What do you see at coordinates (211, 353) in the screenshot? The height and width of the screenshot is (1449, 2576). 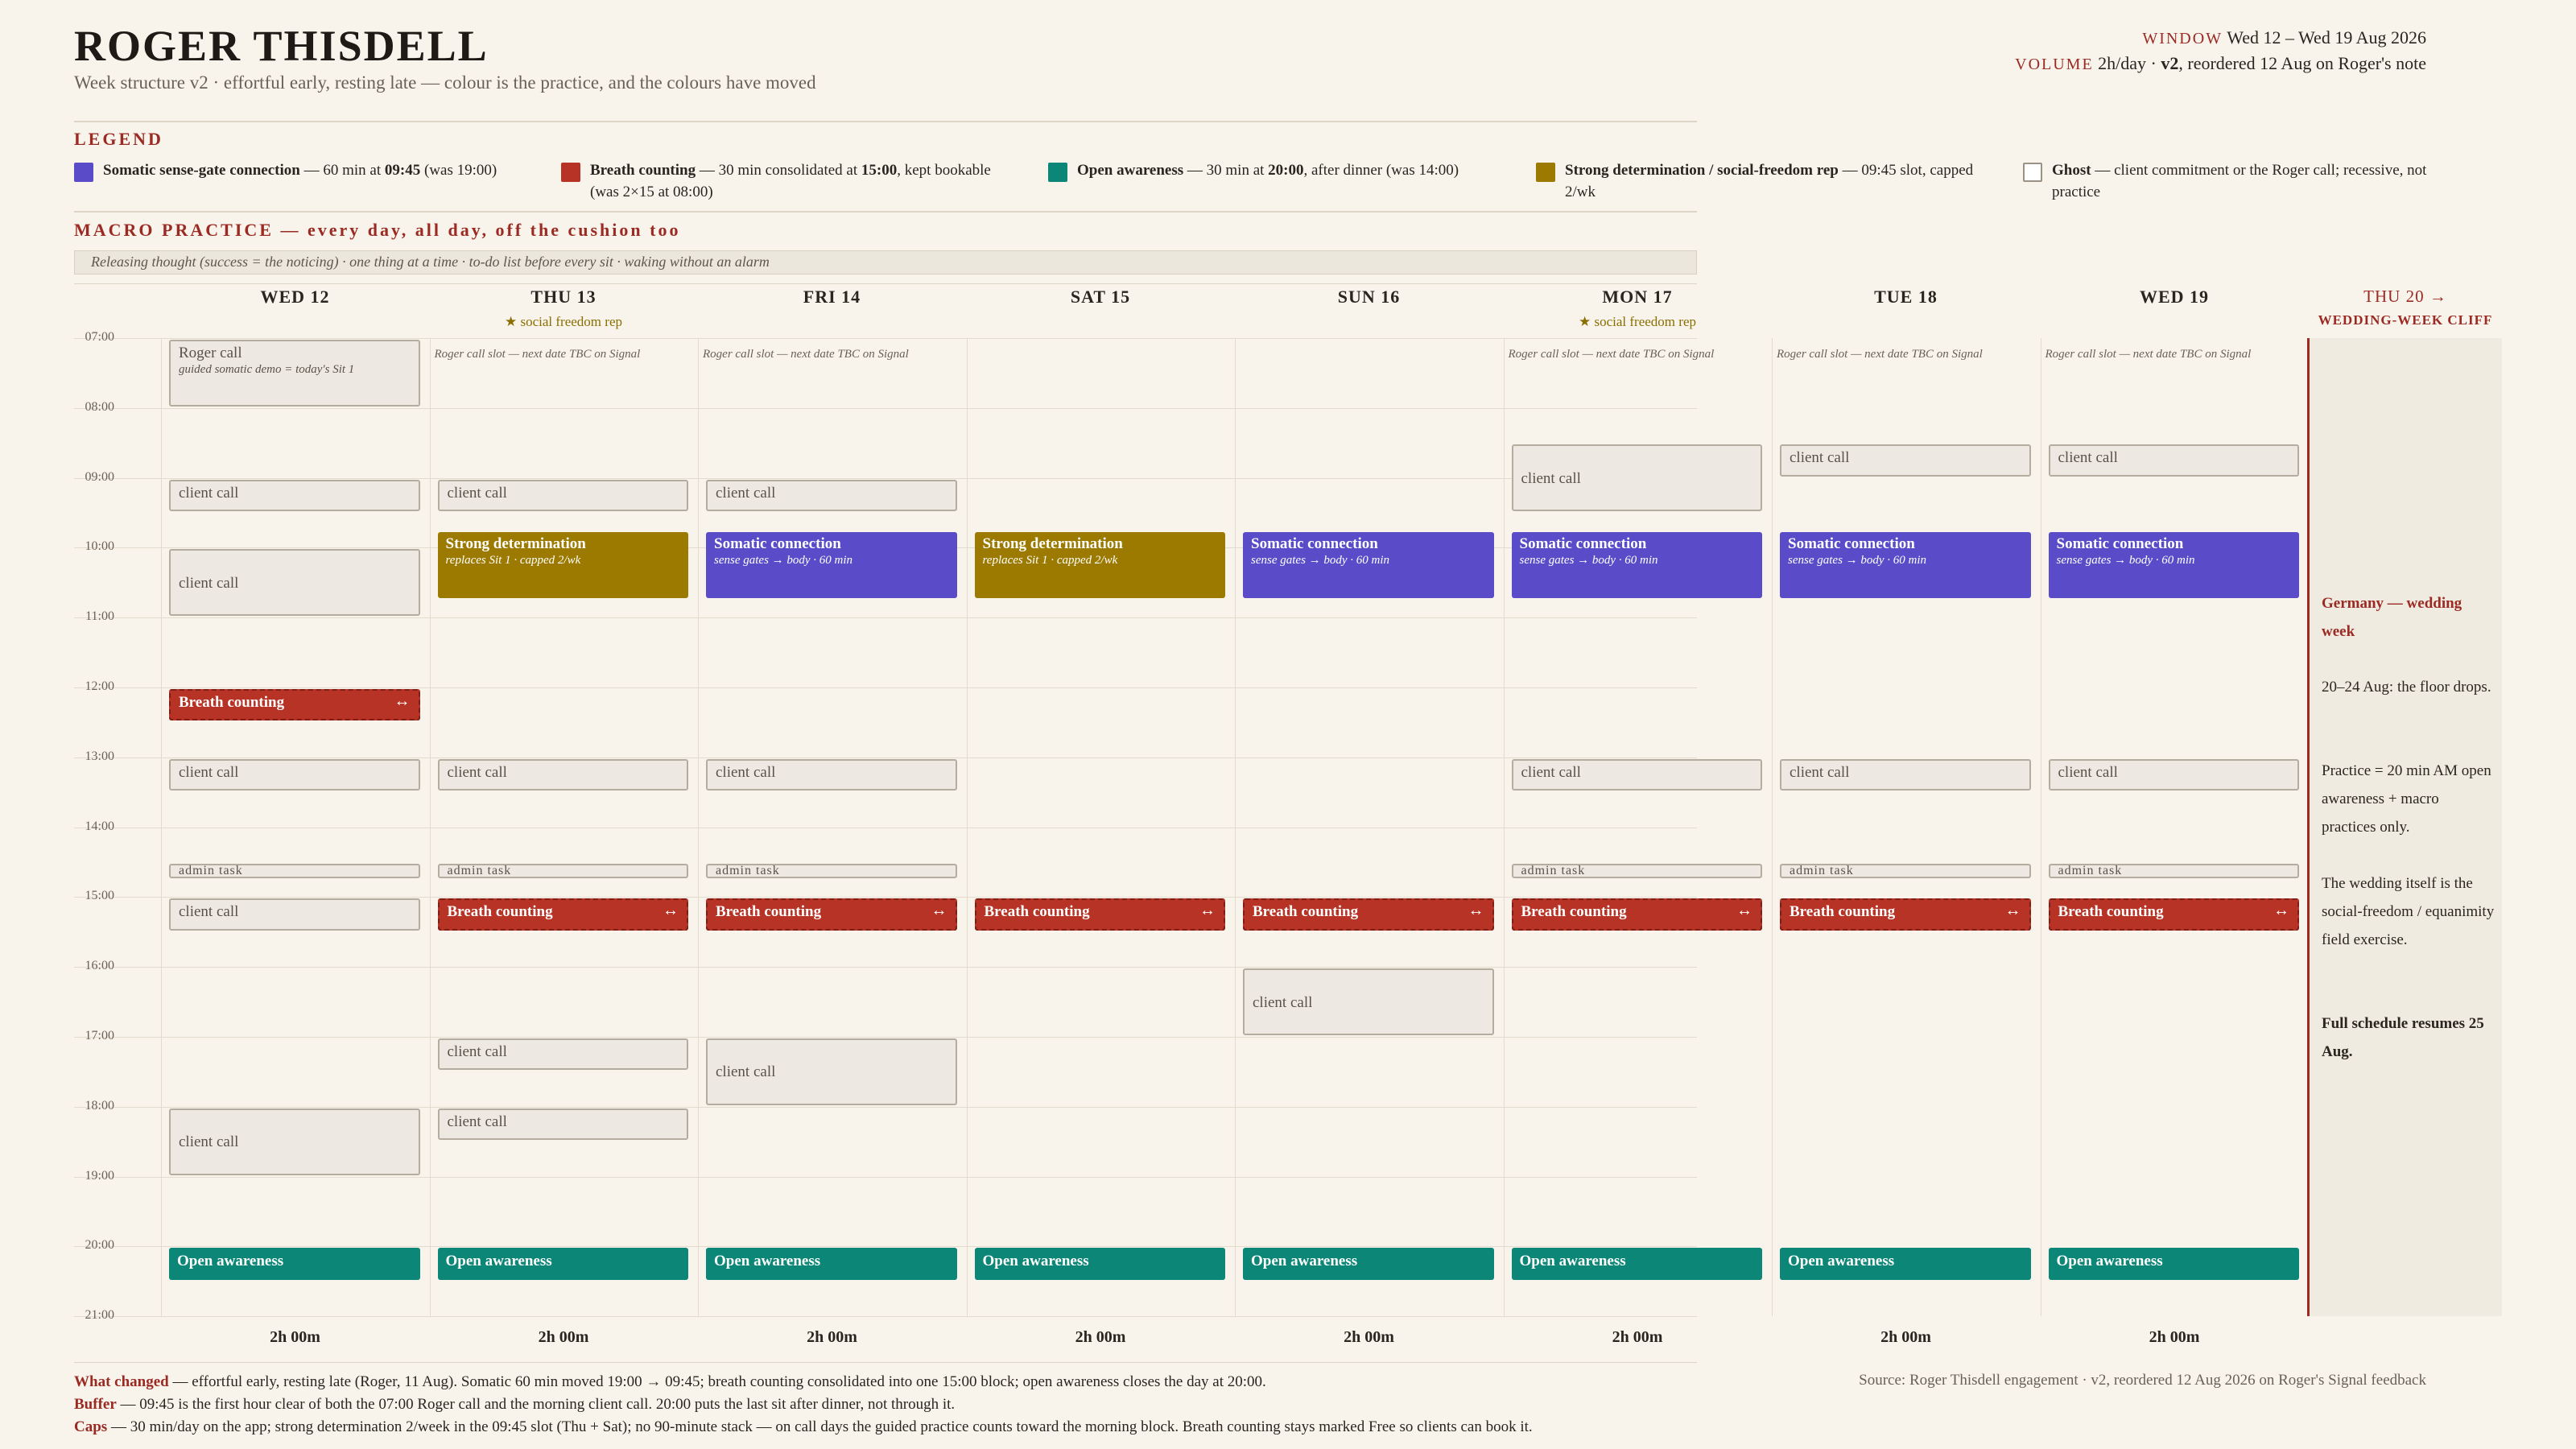 I see `event-label: Roger call` at bounding box center [211, 353].